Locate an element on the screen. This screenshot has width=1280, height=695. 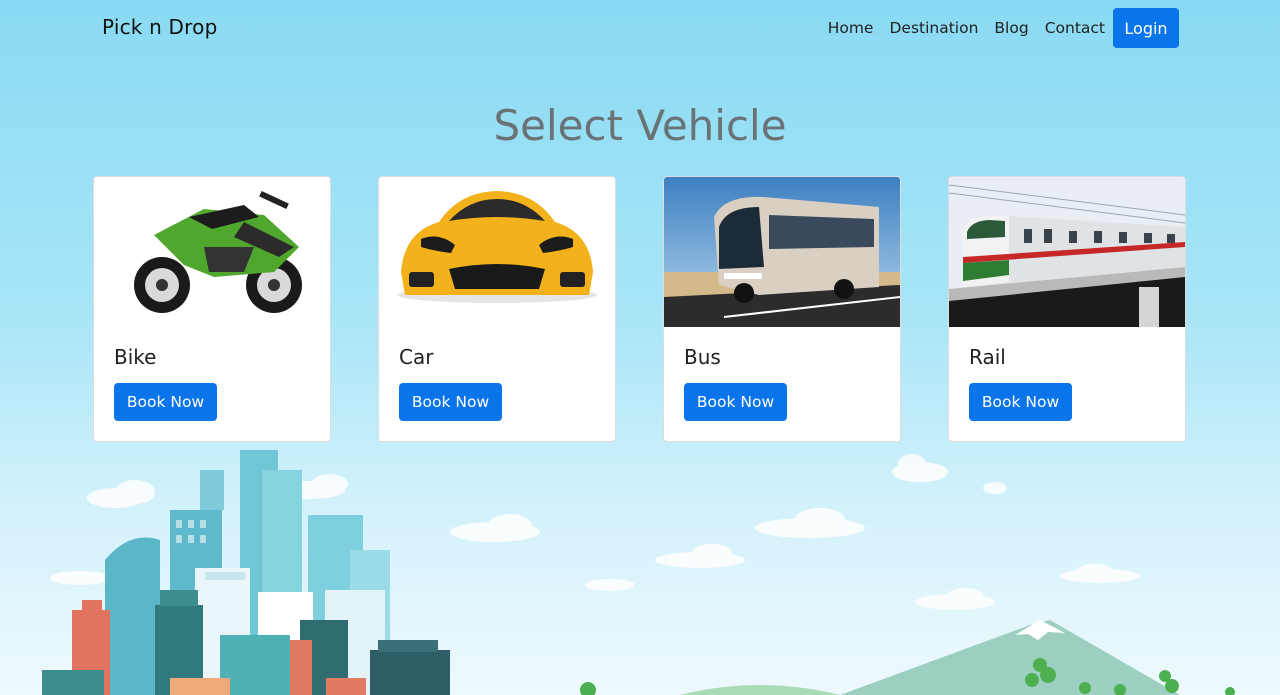
nav-links: Home Destination Blog Contact Login is located at coordinates (995, 28).